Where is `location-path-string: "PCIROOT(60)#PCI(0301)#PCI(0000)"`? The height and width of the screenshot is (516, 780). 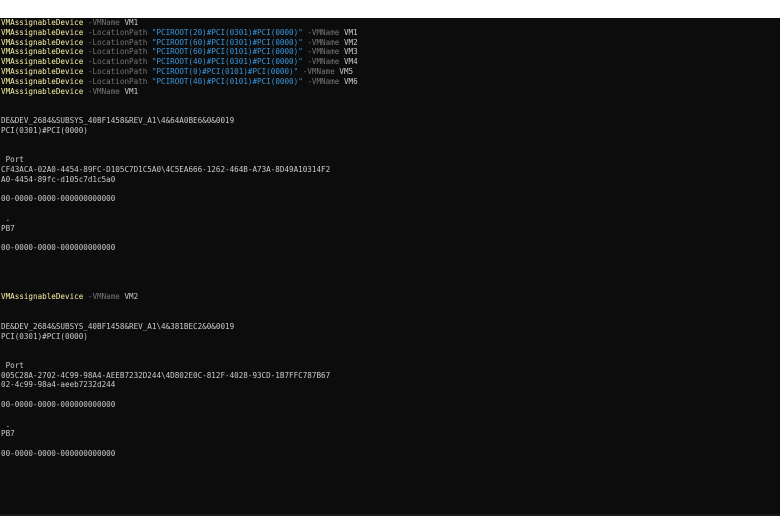 location-path-string: "PCIROOT(60)#PCI(0301)#PCI(0000)" is located at coordinates (227, 42).